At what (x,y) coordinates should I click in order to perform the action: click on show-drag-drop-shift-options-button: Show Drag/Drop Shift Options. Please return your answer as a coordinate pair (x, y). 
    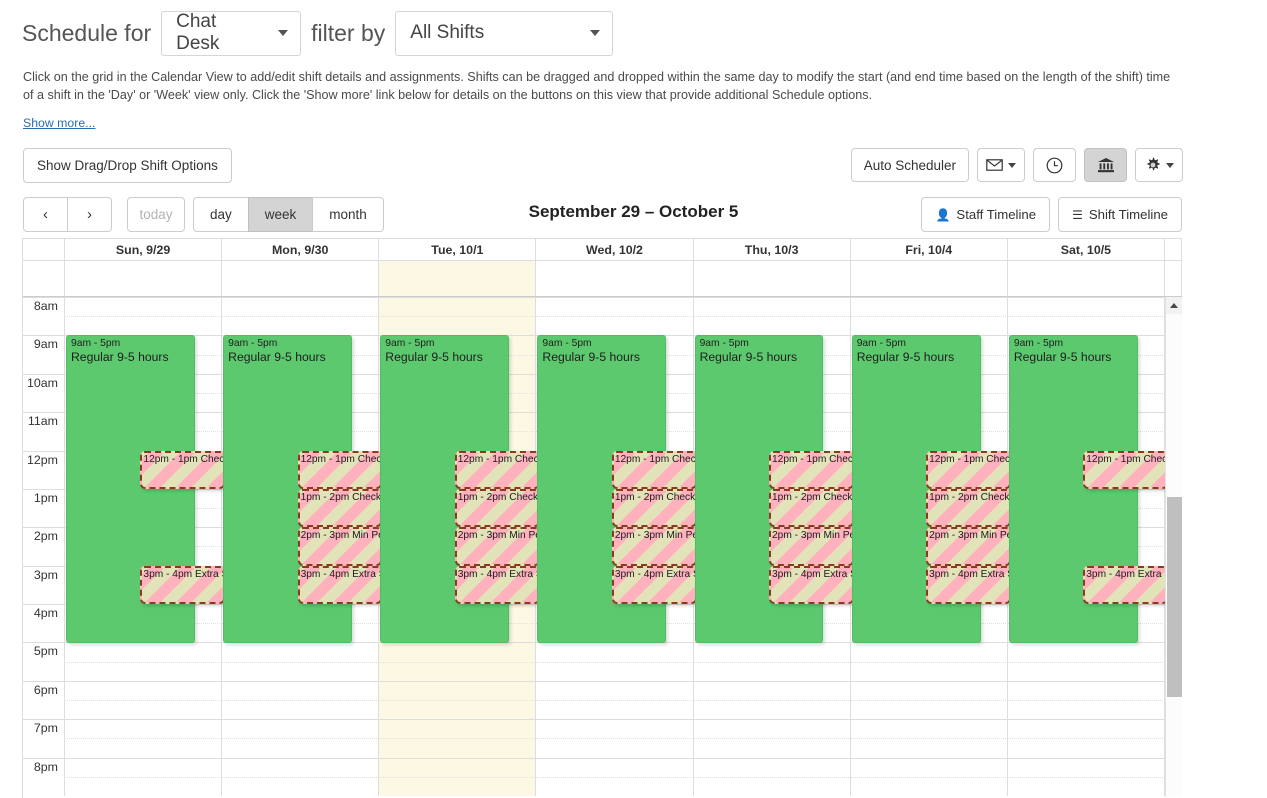
    Looking at the image, I should click on (127, 165).